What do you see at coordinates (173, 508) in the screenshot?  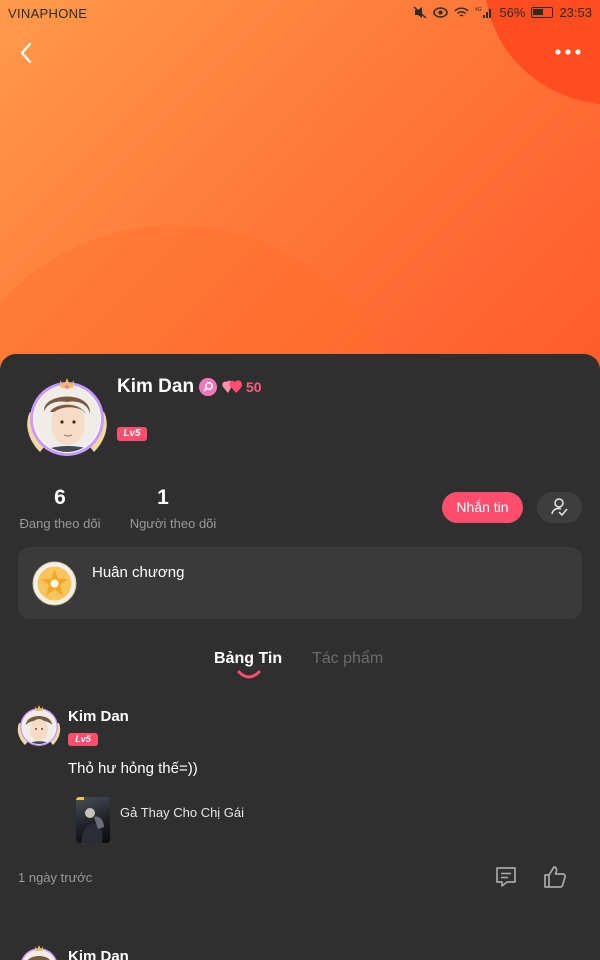 I see `stat-followers: 1 Người theo dõi` at bounding box center [173, 508].